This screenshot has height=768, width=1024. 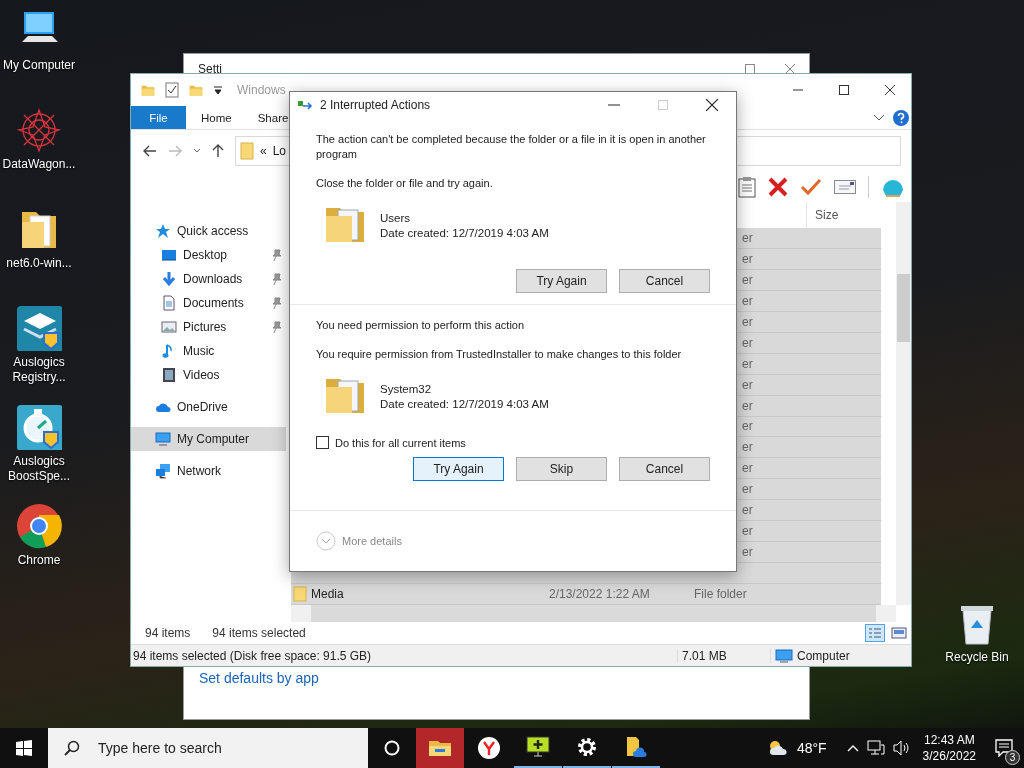 What do you see at coordinates (396, 218) in the screenshot?
I see `folder-name: Users` at bounding box center [396, 218].